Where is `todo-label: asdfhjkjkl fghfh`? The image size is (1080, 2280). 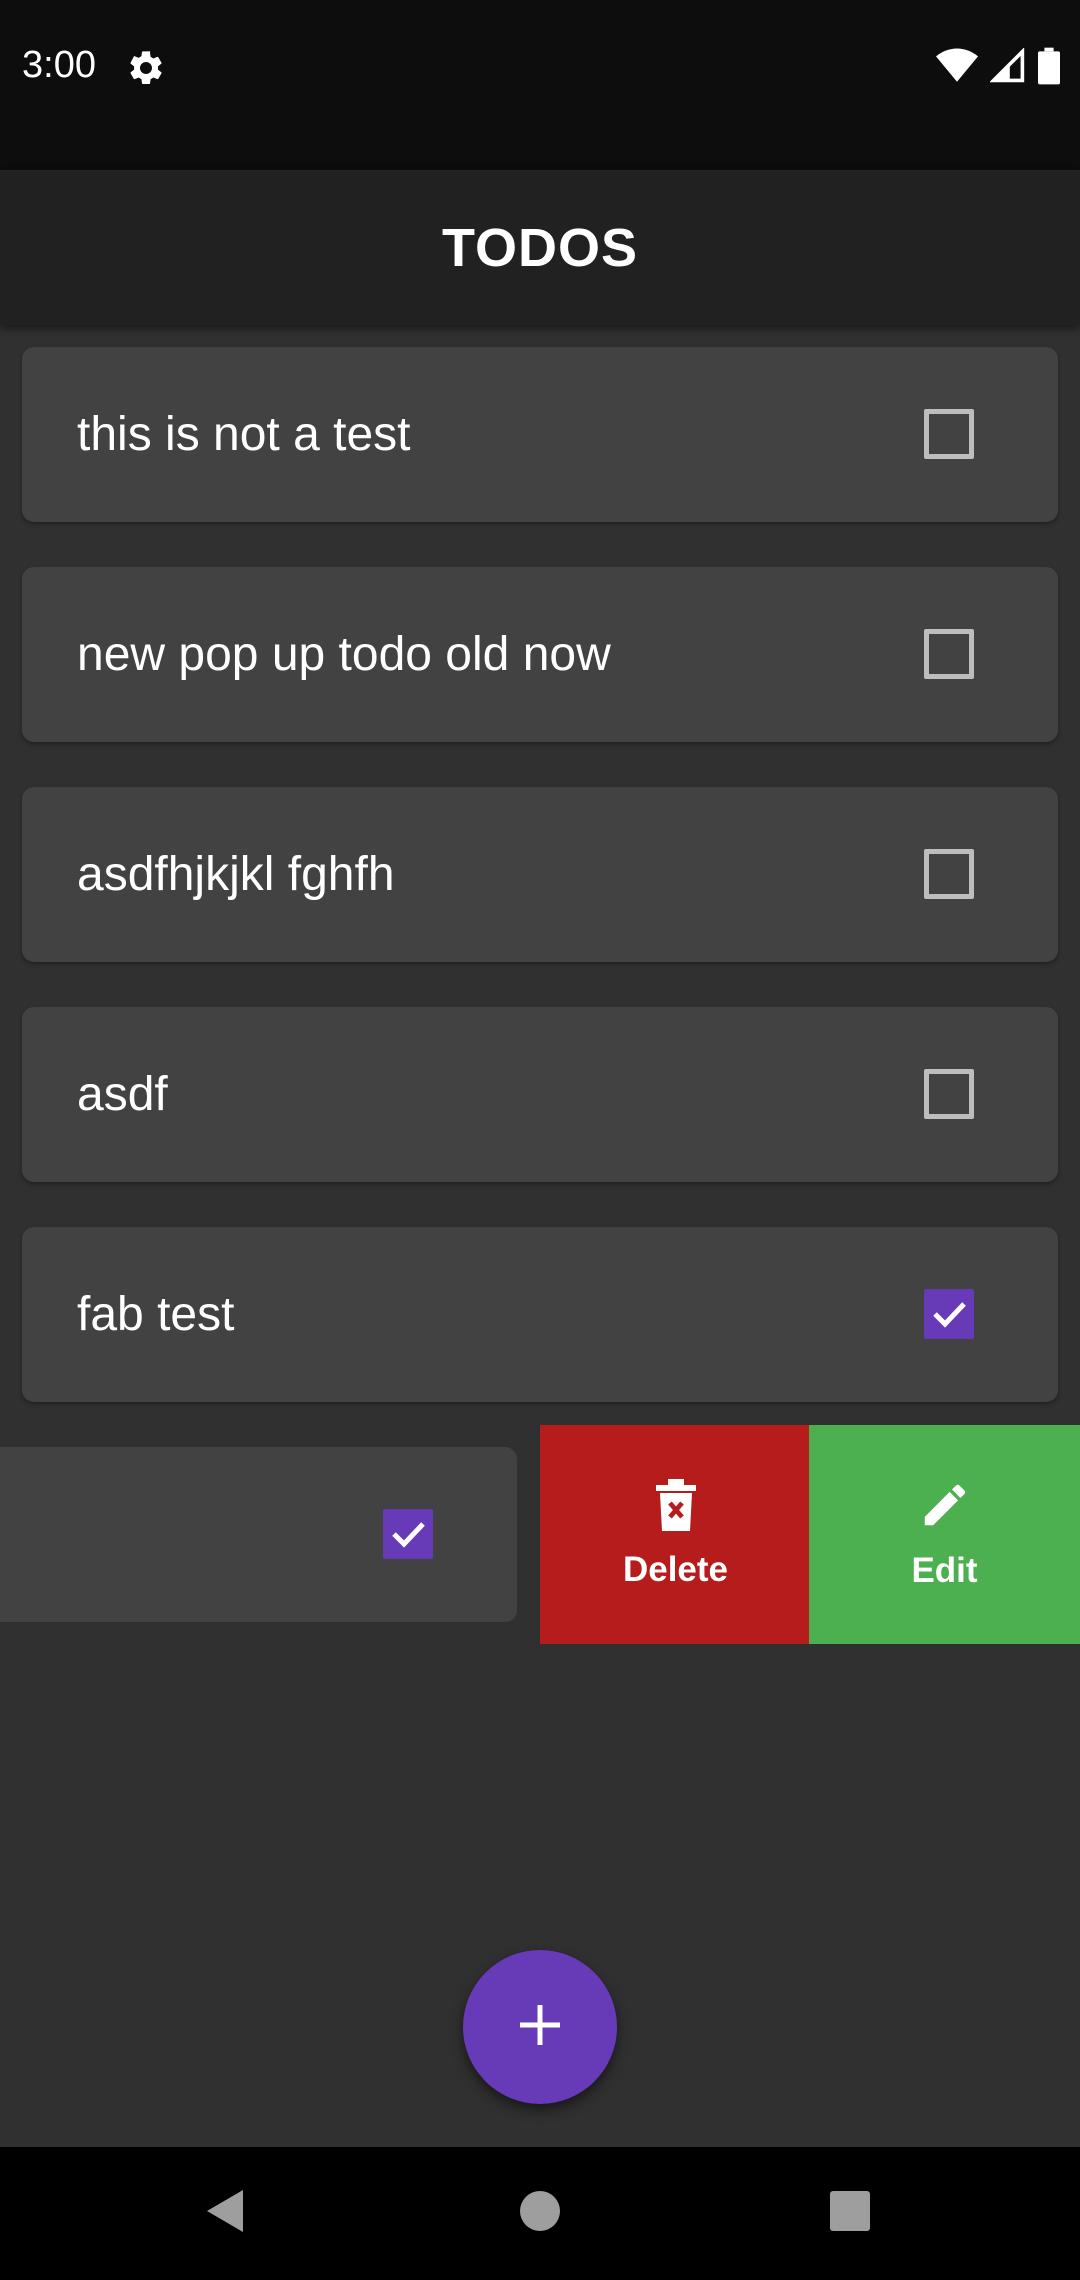 todo-label: asdfhjkjkl fghfh is located at coordinates (236, 874).